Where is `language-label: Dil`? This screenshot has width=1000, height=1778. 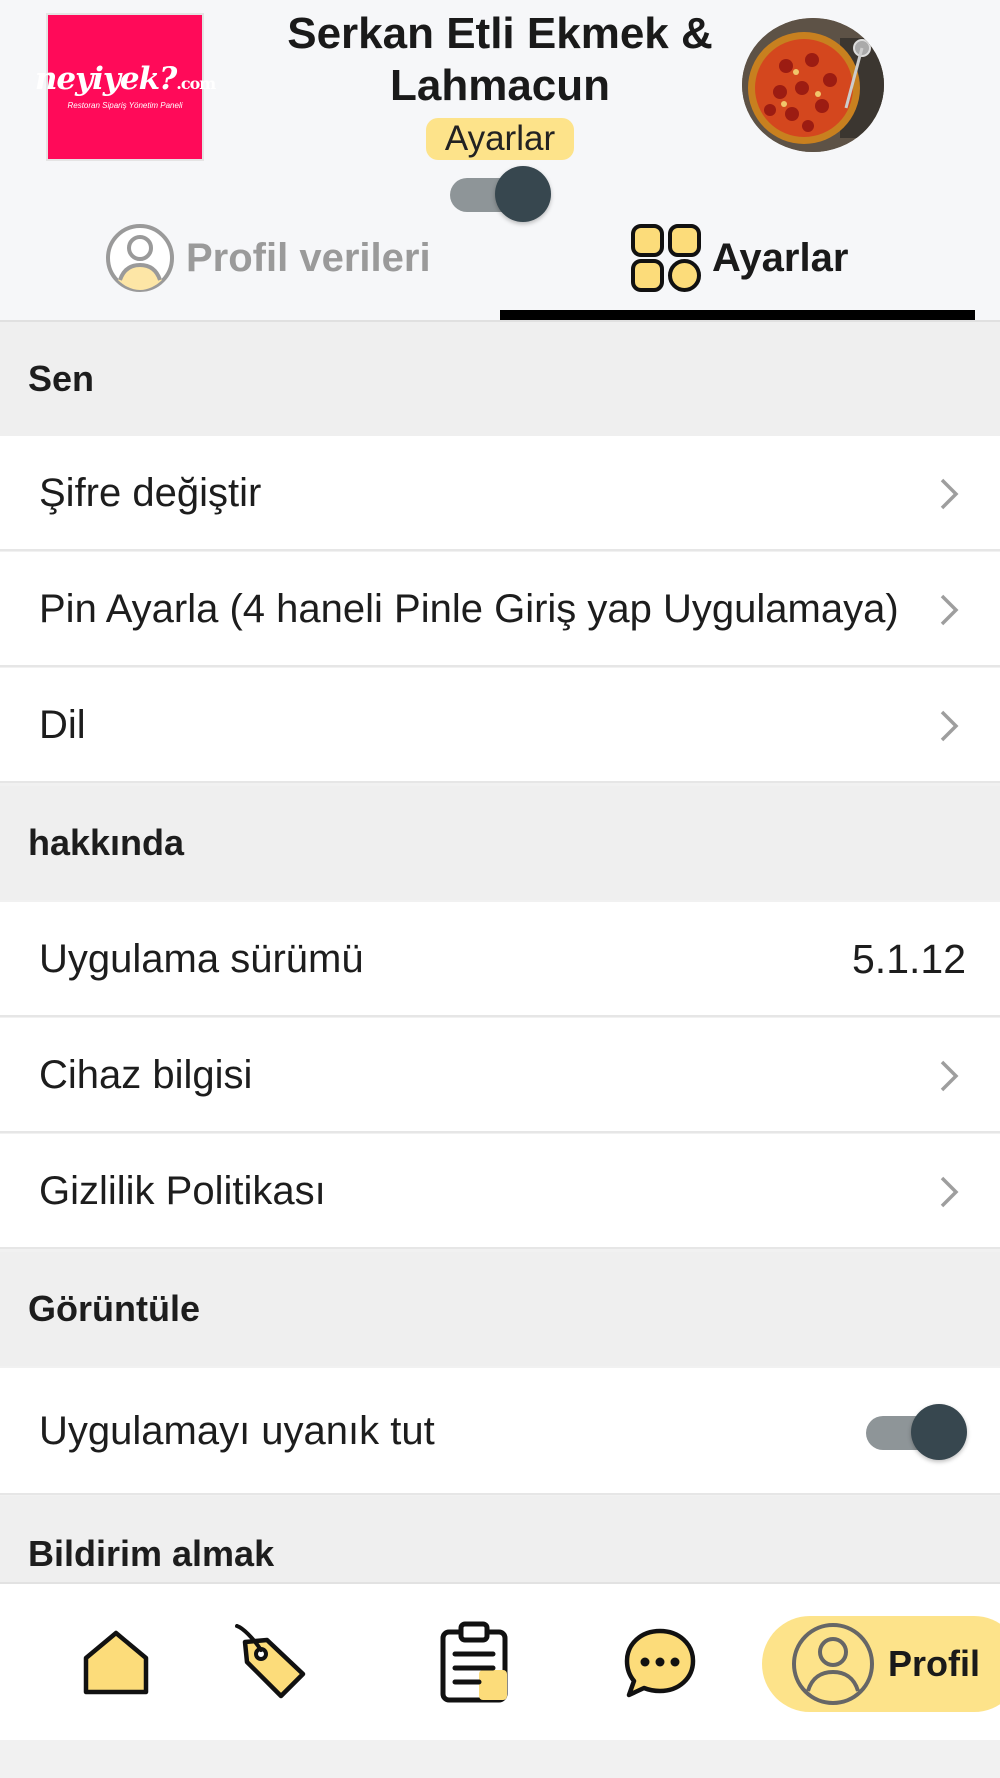
language-label: Dil is located at coordinates (62, 725).